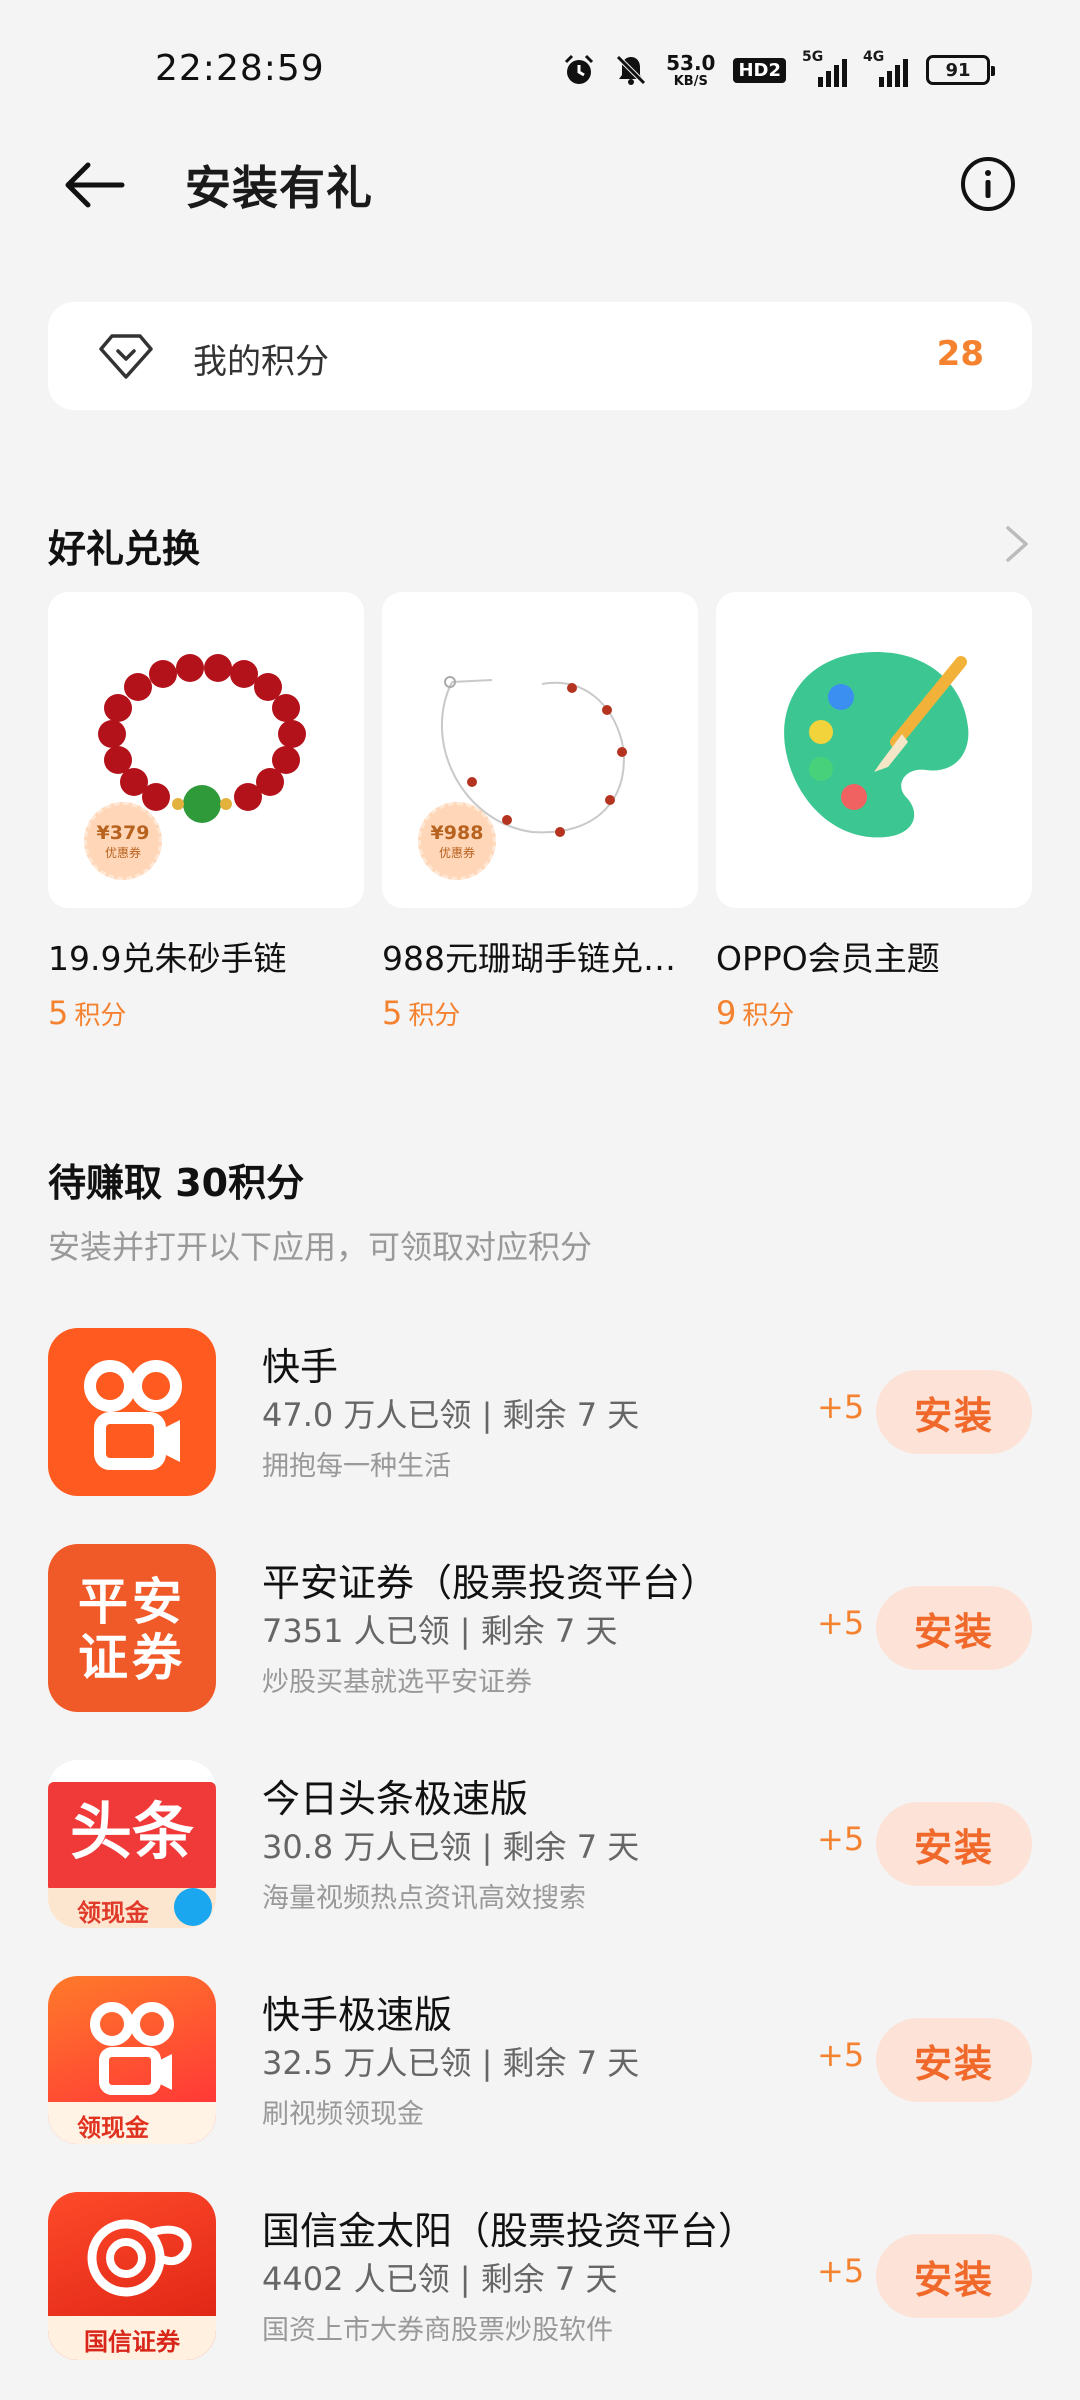 The image size is (1080, 2400). I want to click on app-desc: 国资上市大券商股票炒股软件, so click(437, 2330).